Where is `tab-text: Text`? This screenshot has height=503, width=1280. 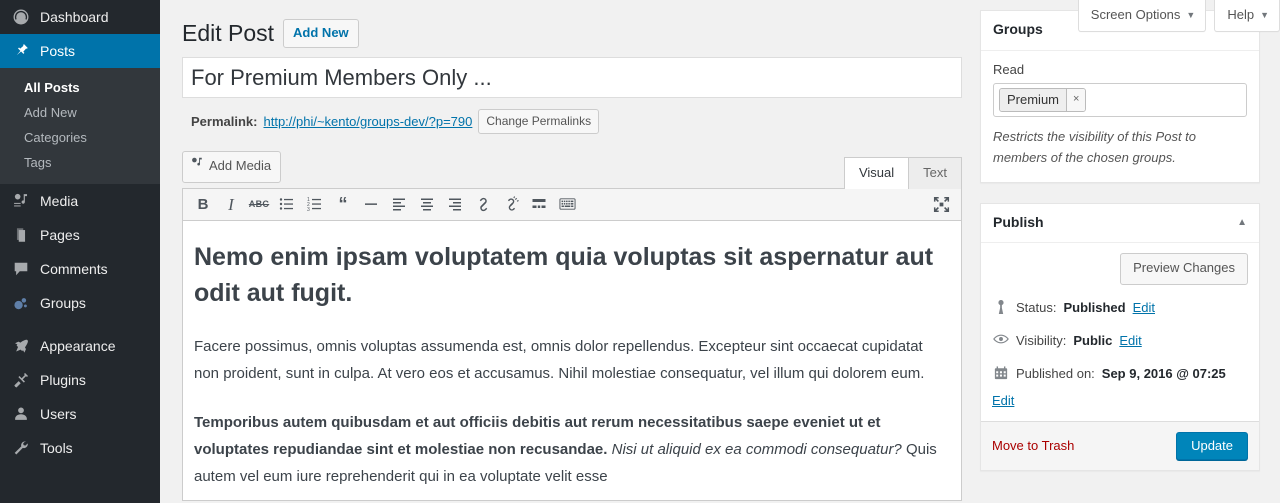 tab-text: Text is located at coordinates (935, 172).